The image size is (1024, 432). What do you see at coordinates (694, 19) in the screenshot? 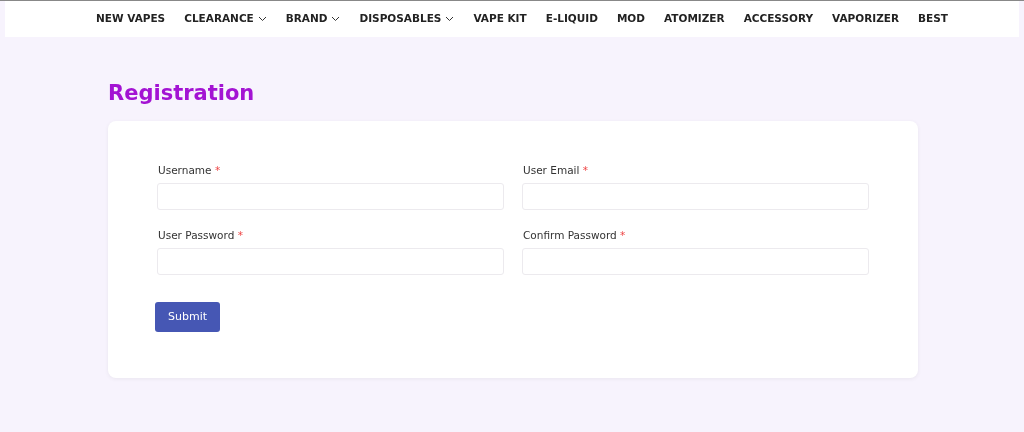
I see `nav-link: ATOMIZER` at bounding box center [694, 19].